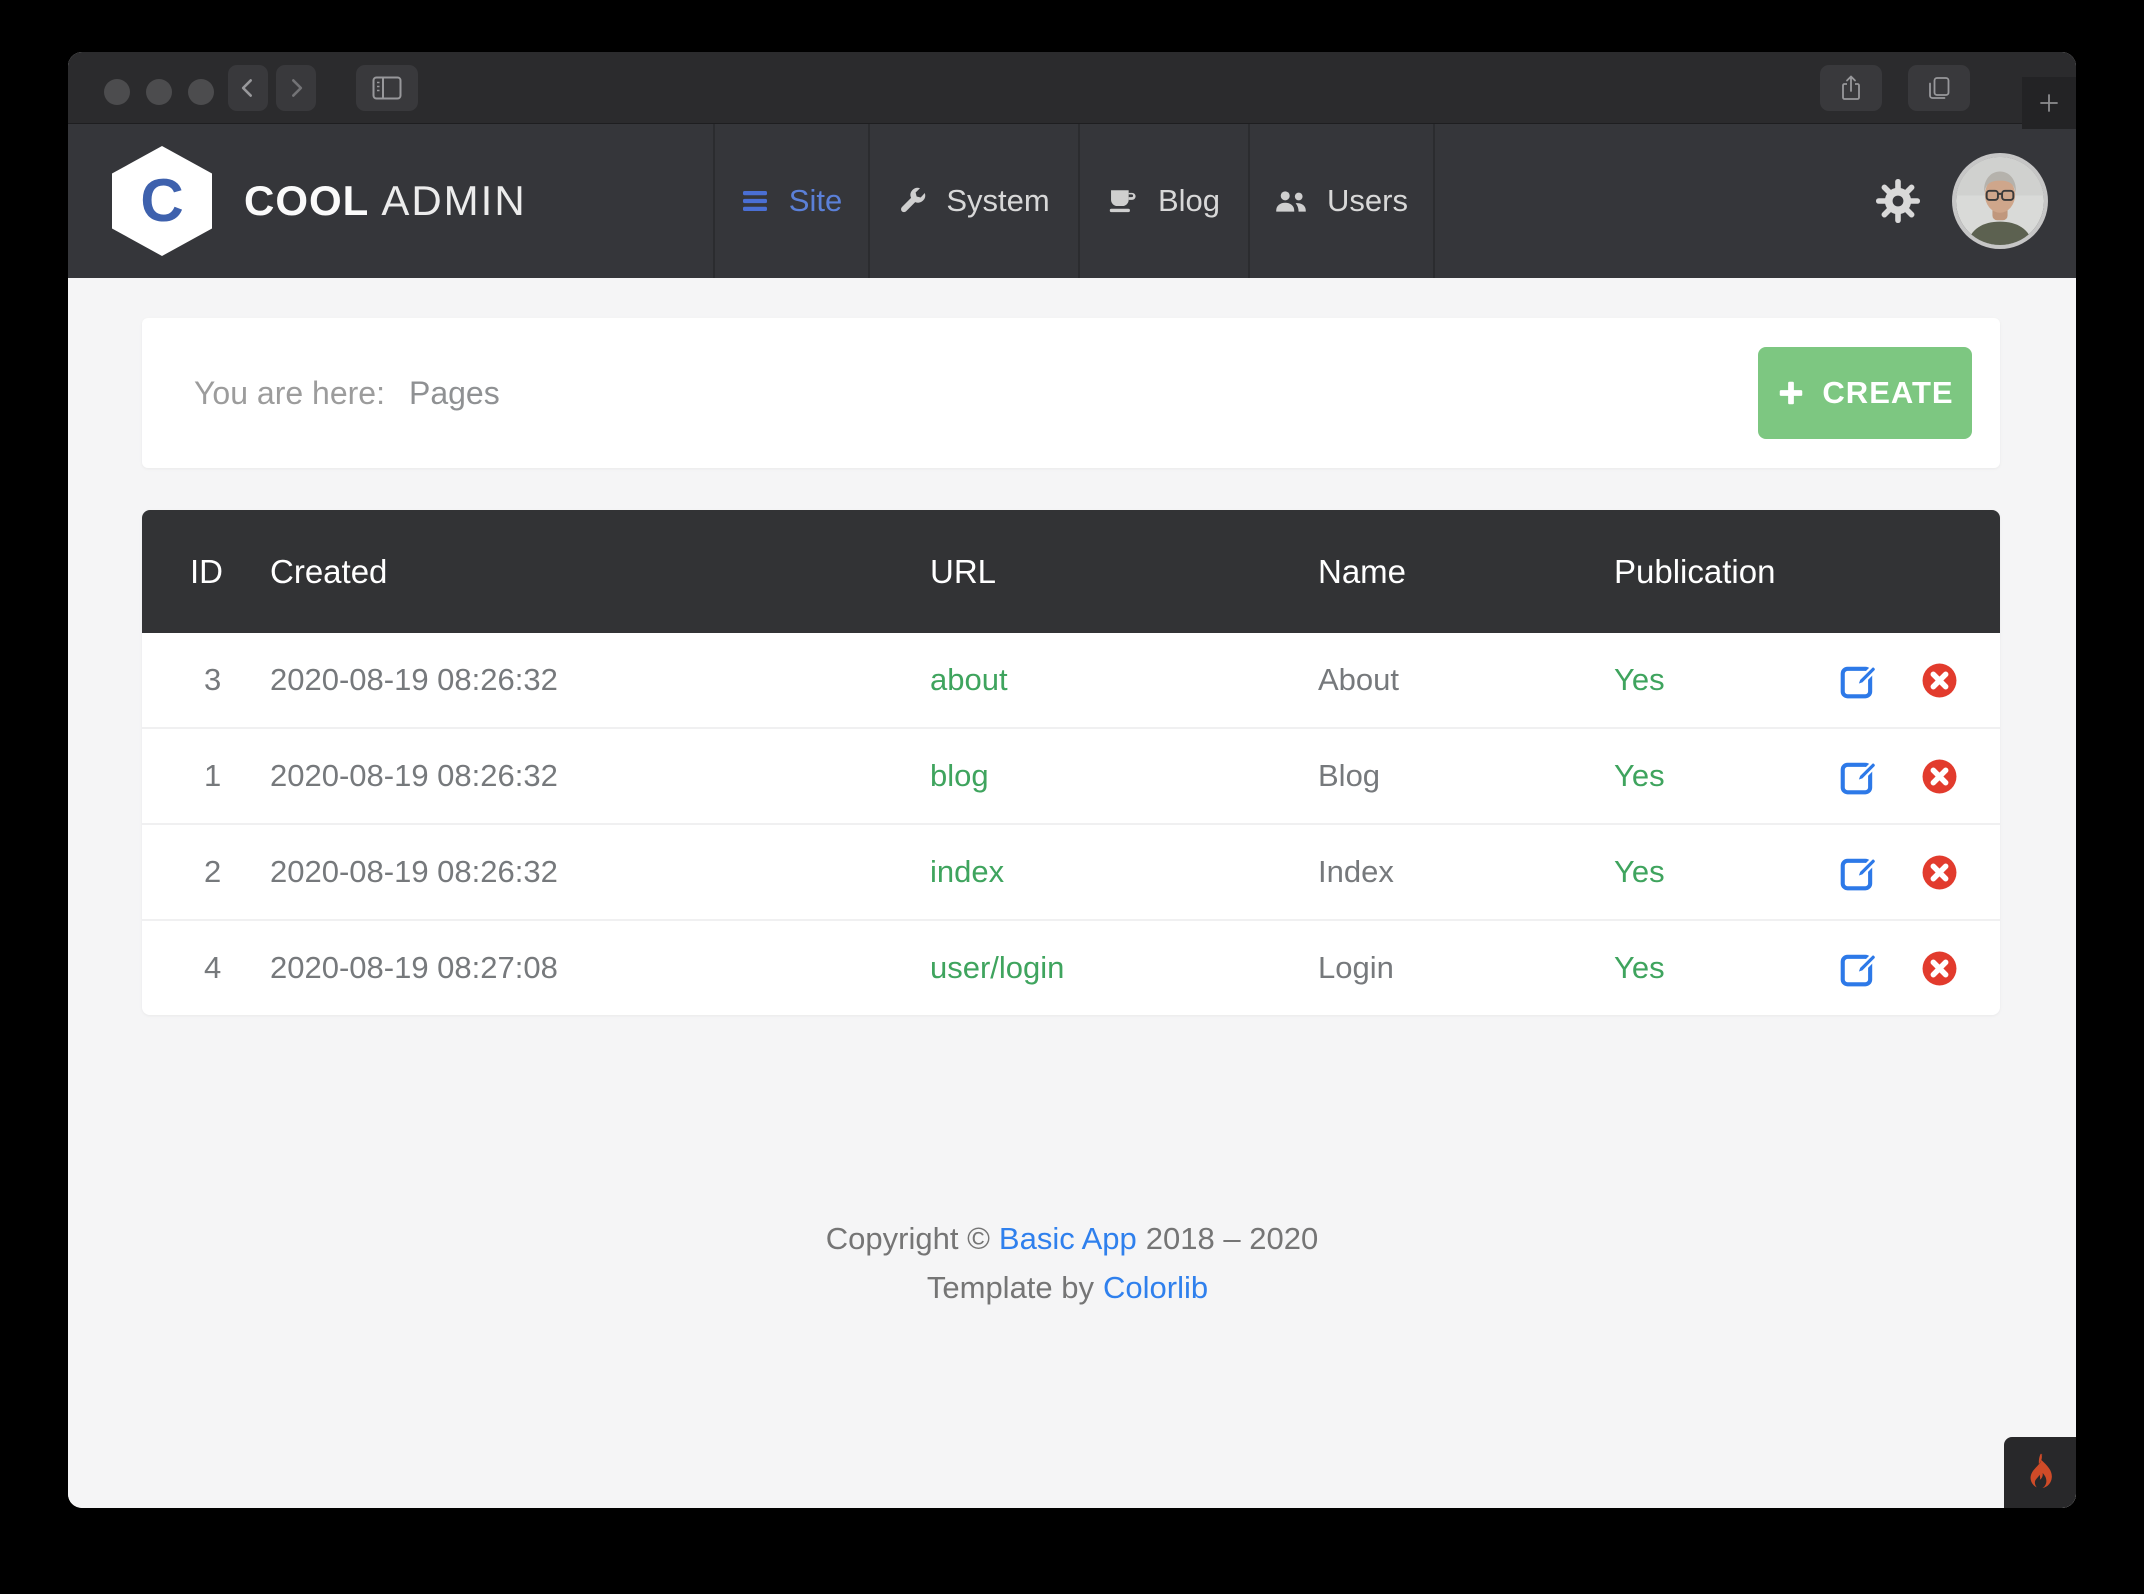  What do you see at coordinates (289, 392) in the screenshot?
I see `breadcrumb-label: You are here:` at bounding box center [289, 392].